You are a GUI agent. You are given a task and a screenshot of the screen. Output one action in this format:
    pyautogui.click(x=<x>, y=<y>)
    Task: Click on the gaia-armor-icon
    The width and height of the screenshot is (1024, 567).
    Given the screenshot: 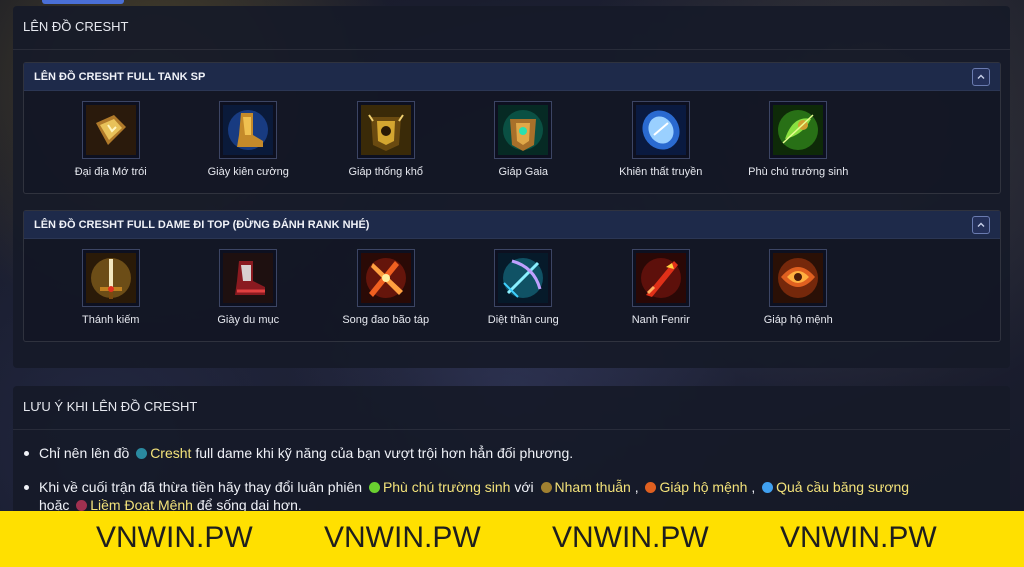 What is the action you would take?
    pyautogui.click(x=523, y=130)
    